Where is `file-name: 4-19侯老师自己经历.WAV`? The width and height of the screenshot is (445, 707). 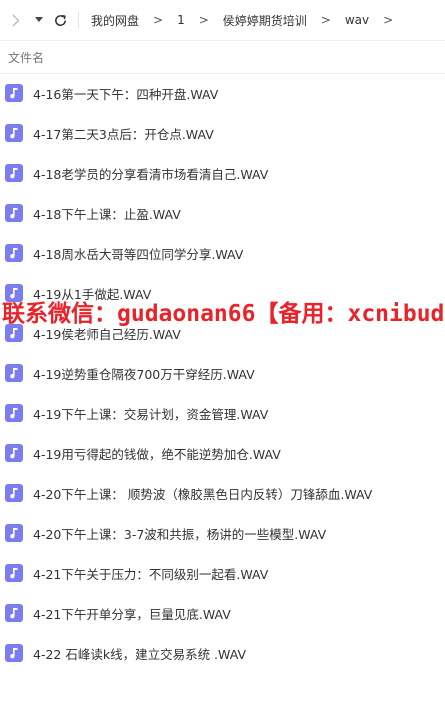 file-name: 4-19侯老师自己经历.WAV is located at coordinates (107, 334).